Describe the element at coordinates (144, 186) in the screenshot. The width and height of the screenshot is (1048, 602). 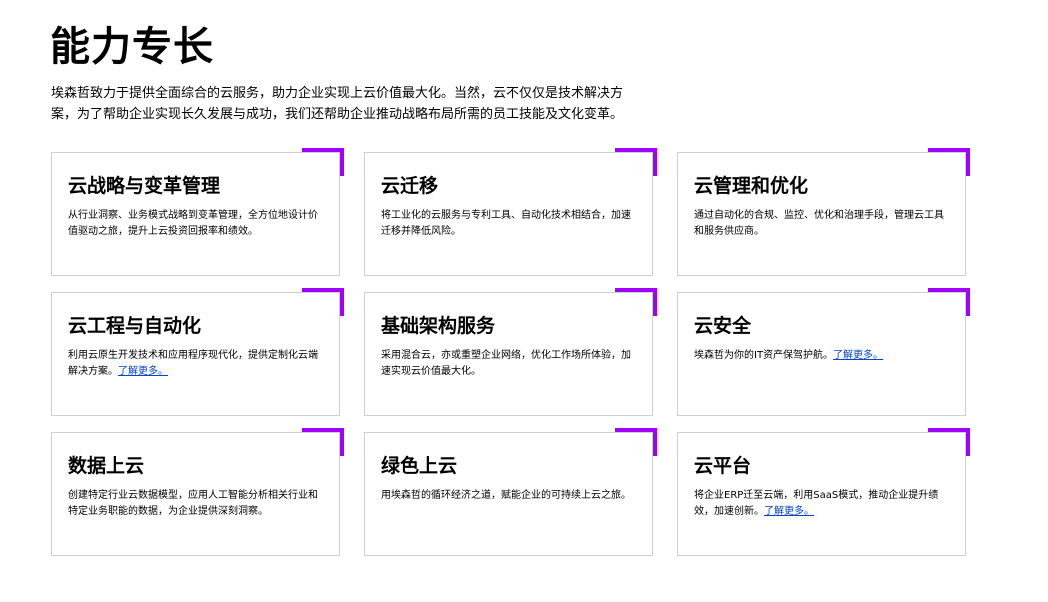
I see `card-title: 云战略与变革管理` at that location.